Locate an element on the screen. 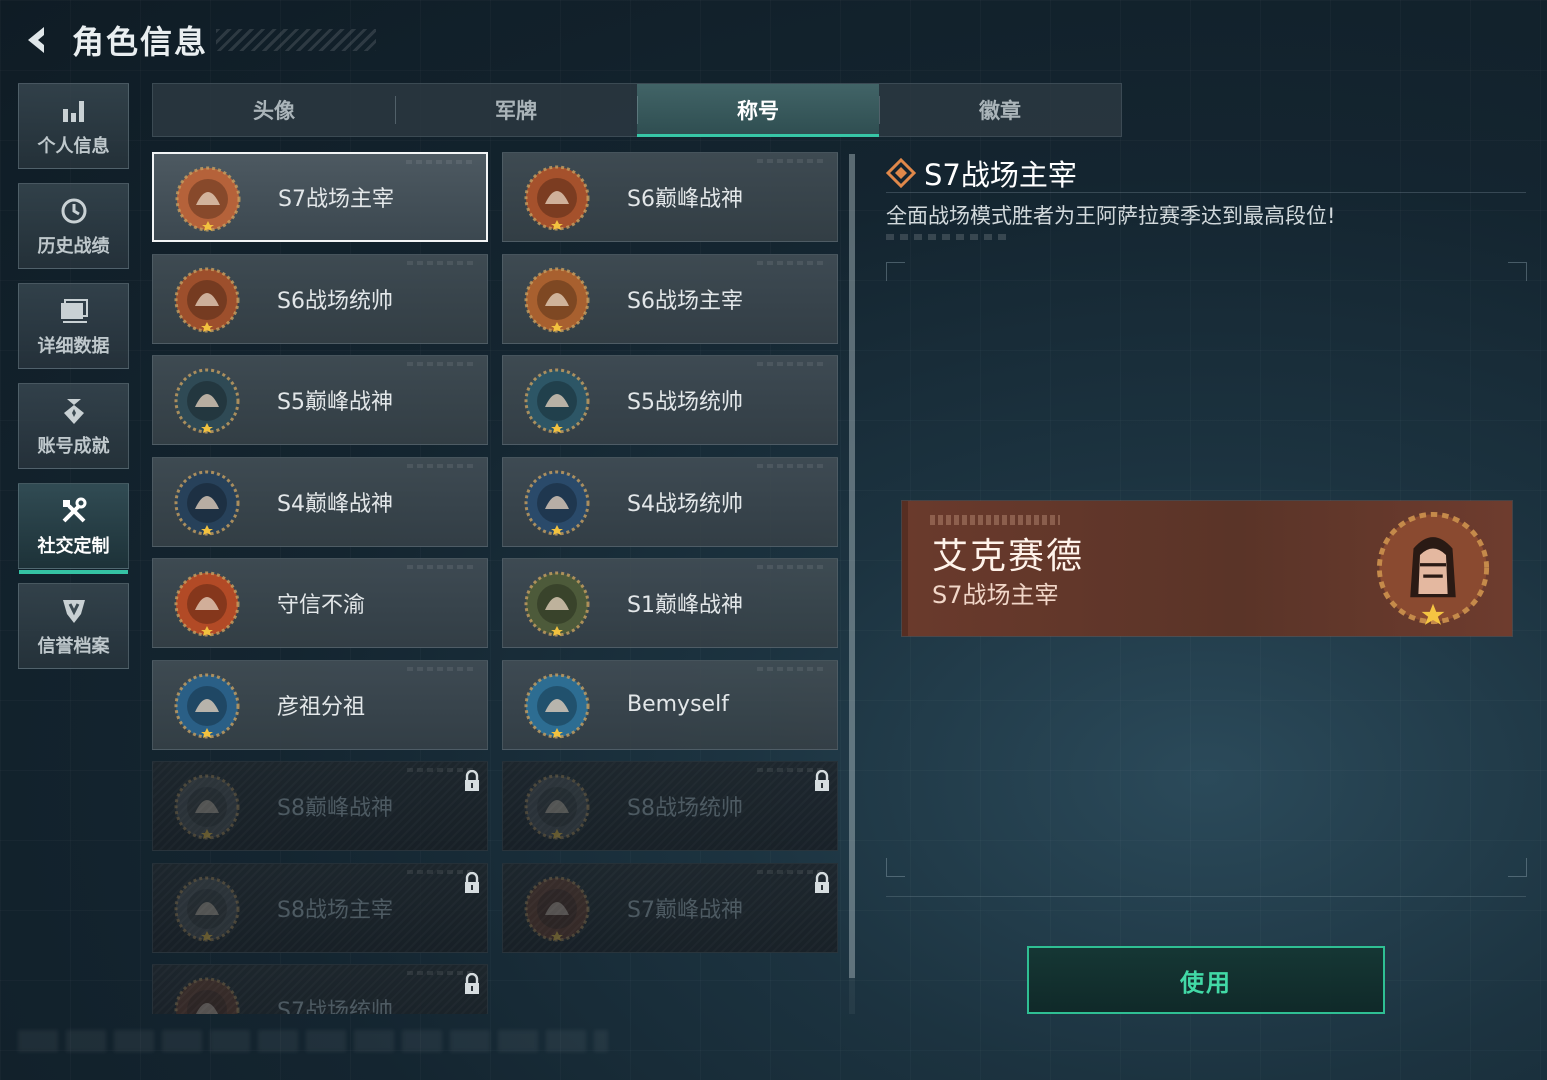 Image resolution: width=1547 pixels, height=1080 pixels. title-card-label: 彦祖分祖 is located at coordinates (321, 707).